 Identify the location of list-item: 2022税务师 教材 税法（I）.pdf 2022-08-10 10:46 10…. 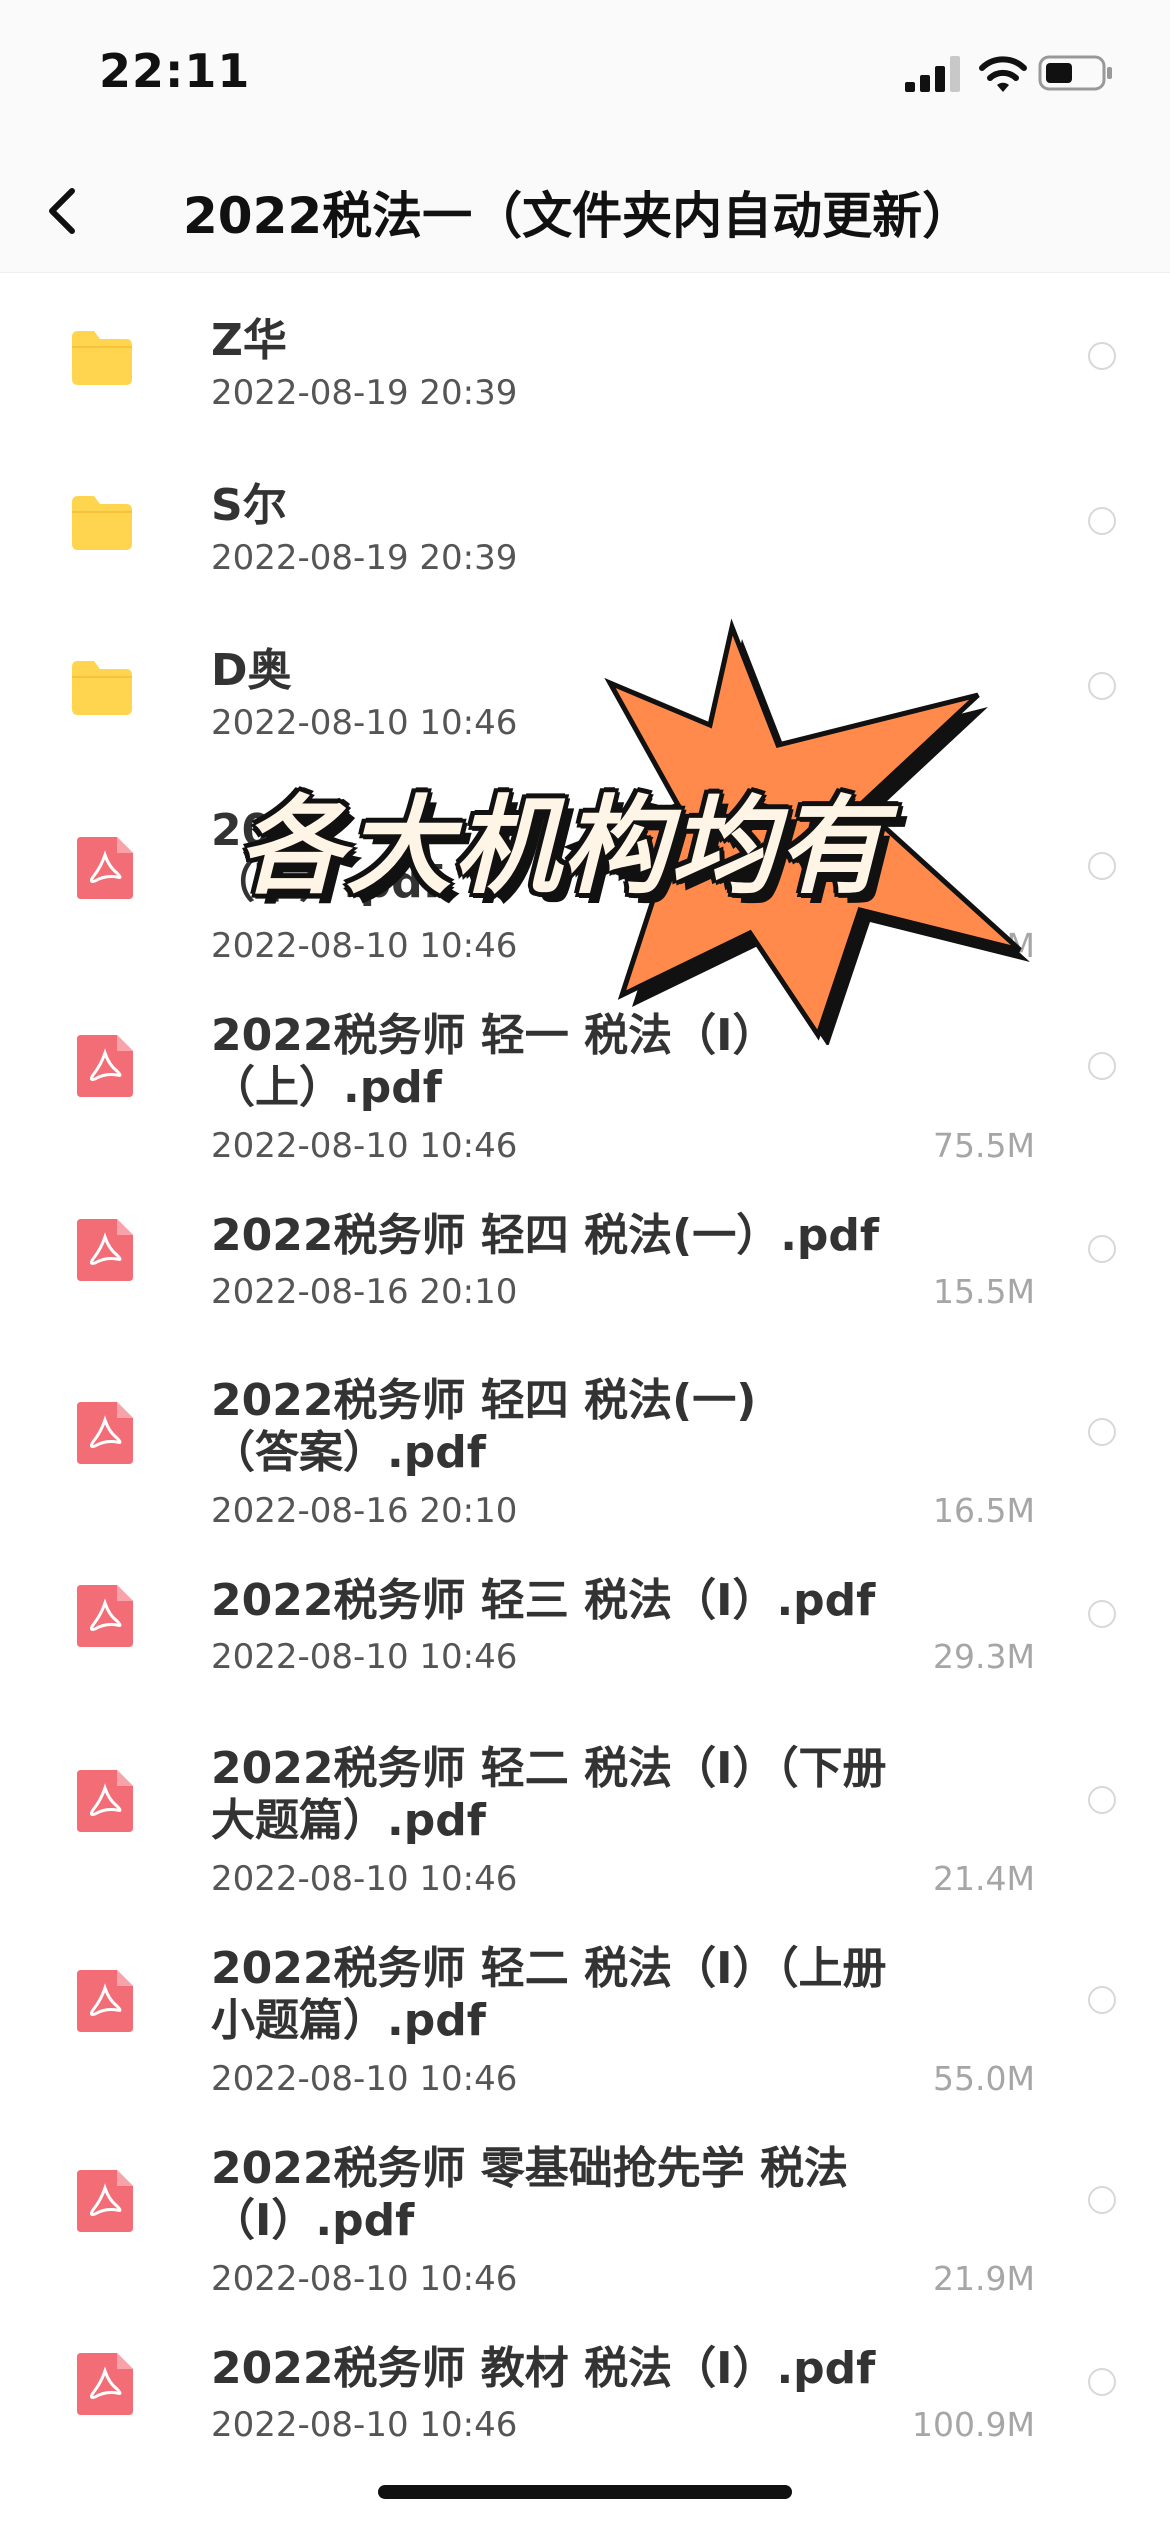
(585, 2408).